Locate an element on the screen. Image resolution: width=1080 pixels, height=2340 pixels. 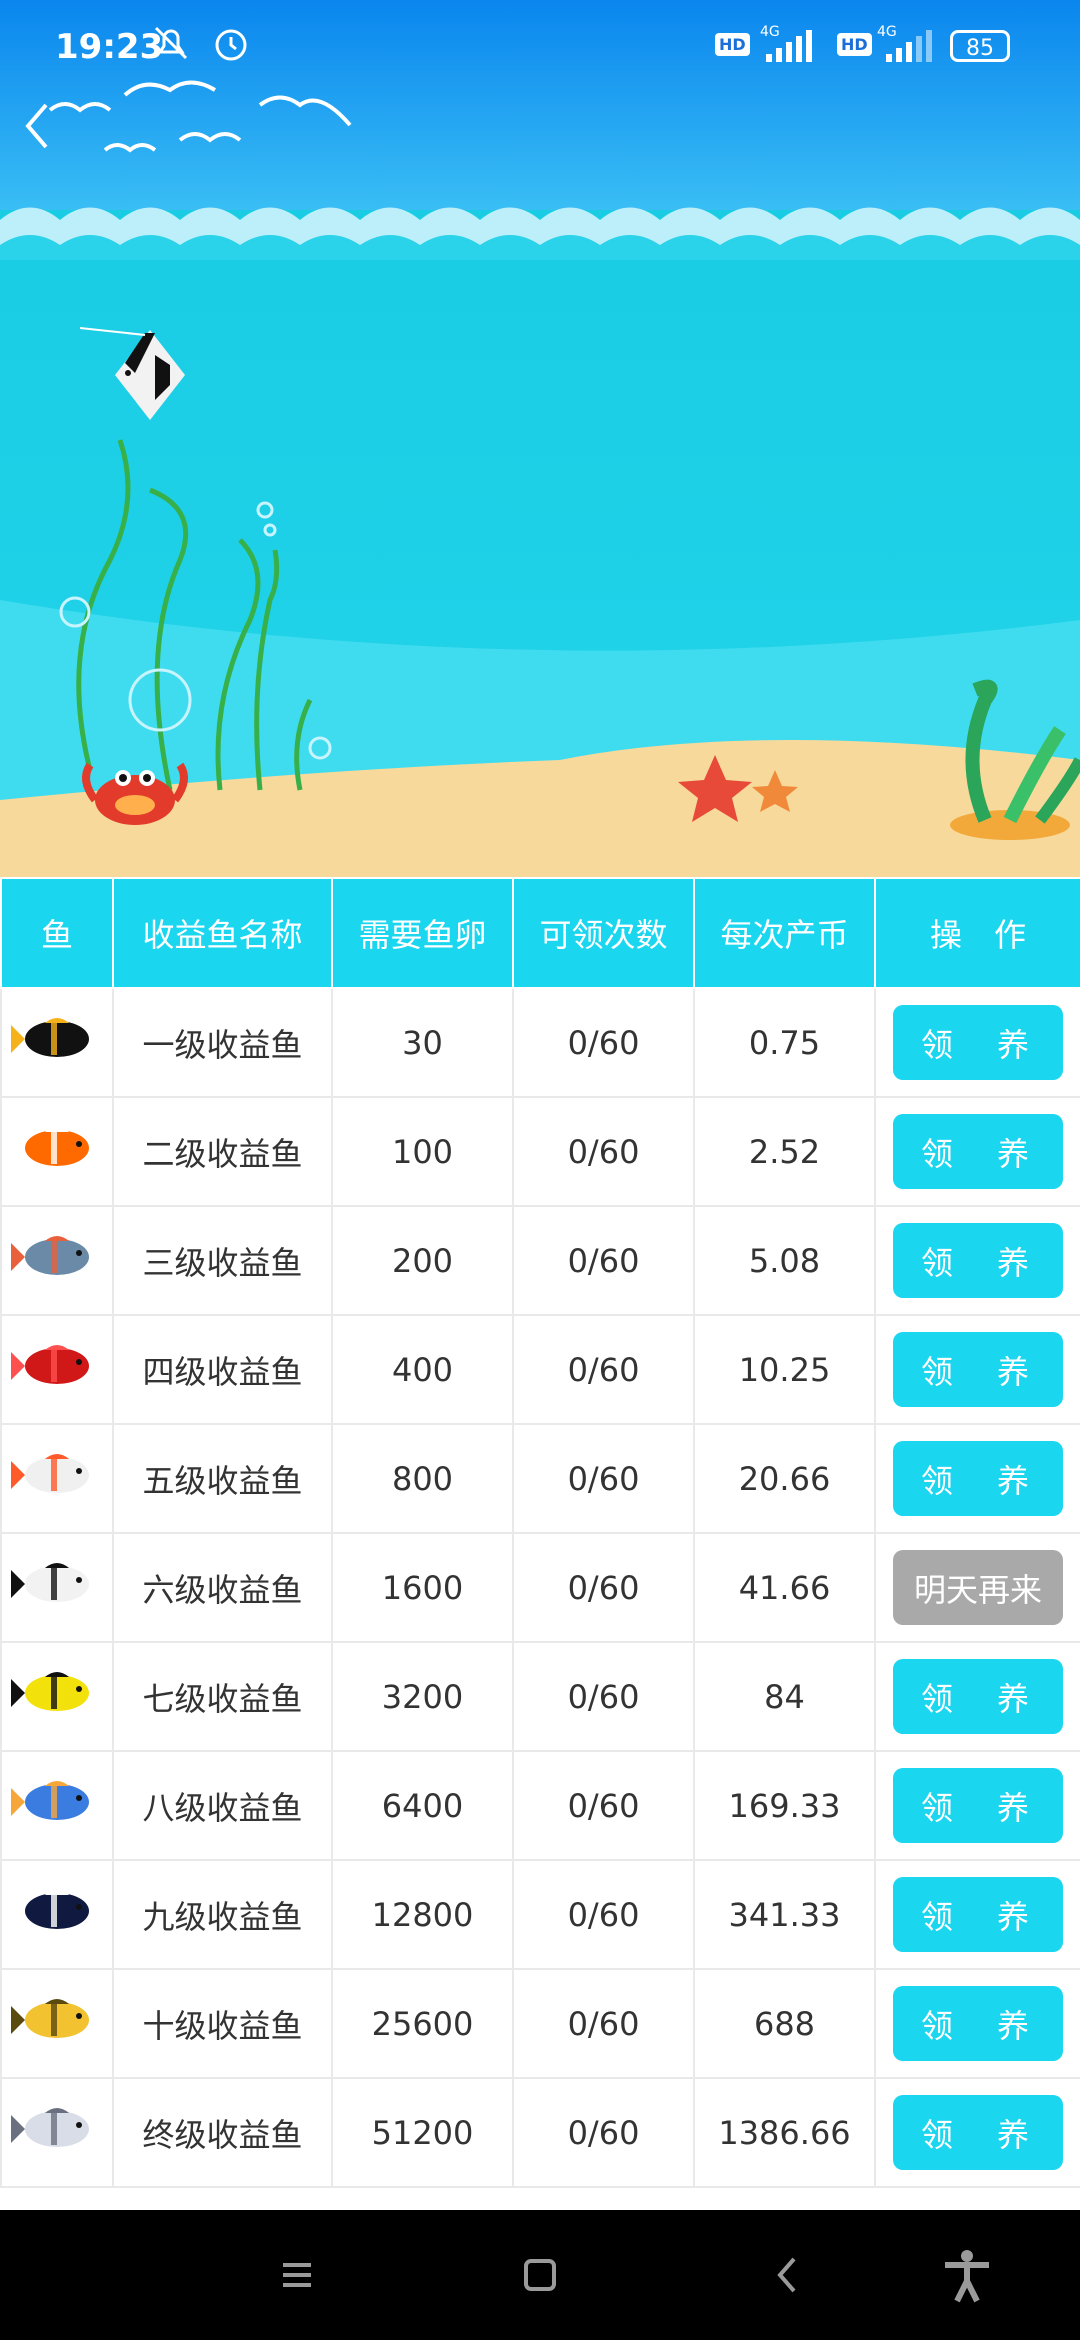
coins-per-claim: 84 is located at coordinates (784, 1696).